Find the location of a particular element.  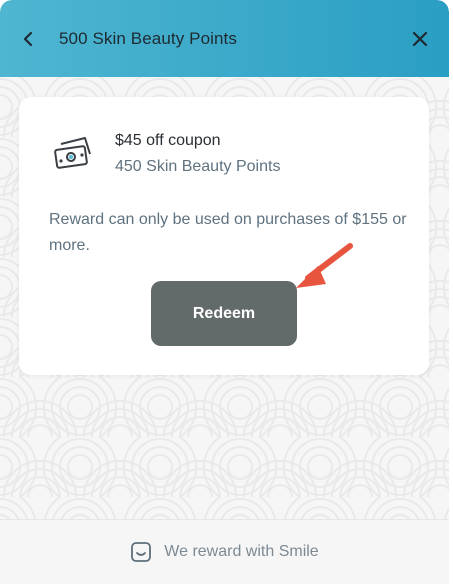

pointer-arrow-annotation is located at coordinates (324, 265).